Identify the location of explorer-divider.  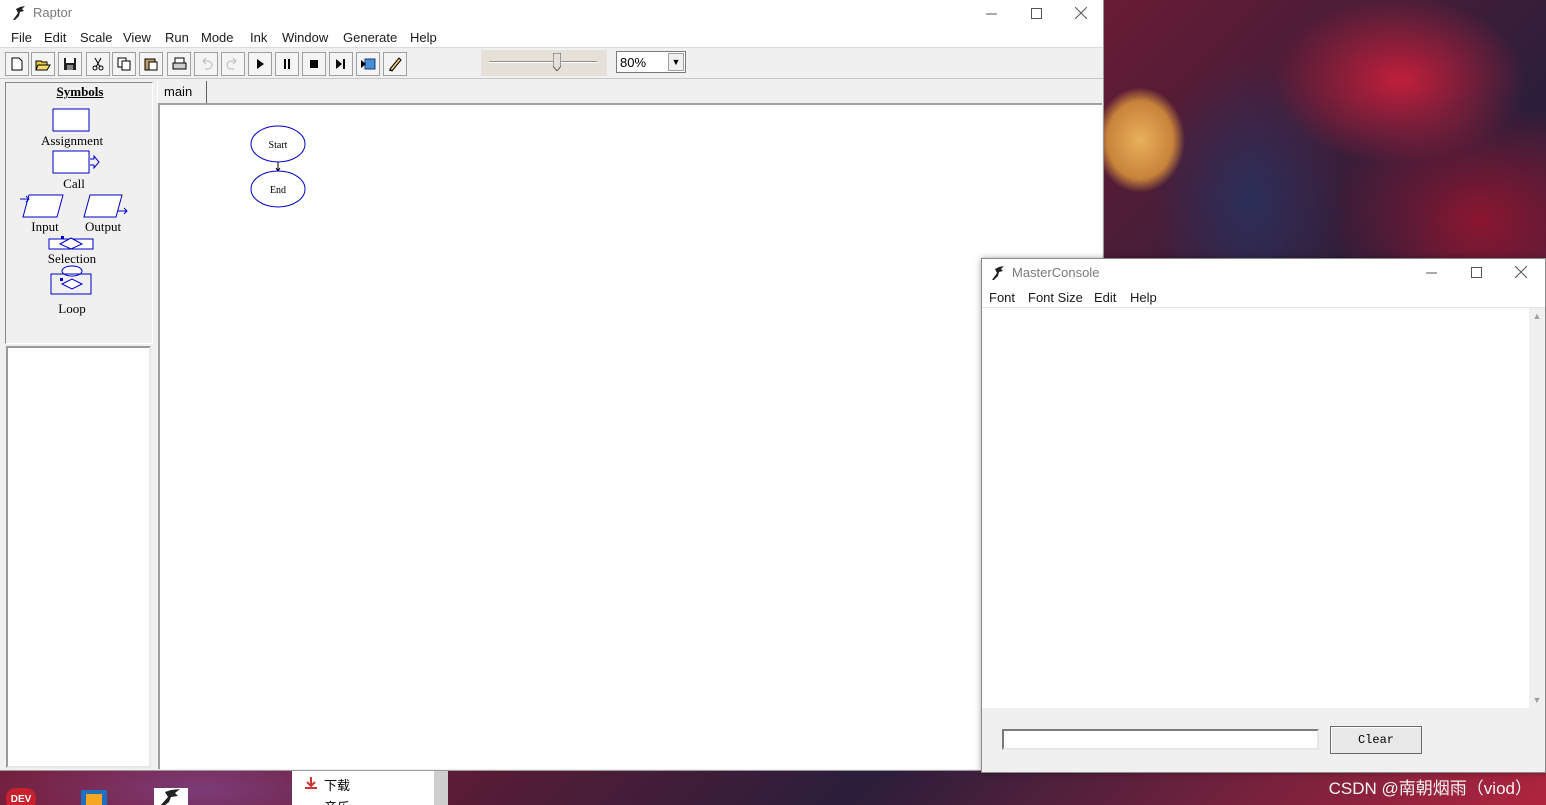
(441, 788).